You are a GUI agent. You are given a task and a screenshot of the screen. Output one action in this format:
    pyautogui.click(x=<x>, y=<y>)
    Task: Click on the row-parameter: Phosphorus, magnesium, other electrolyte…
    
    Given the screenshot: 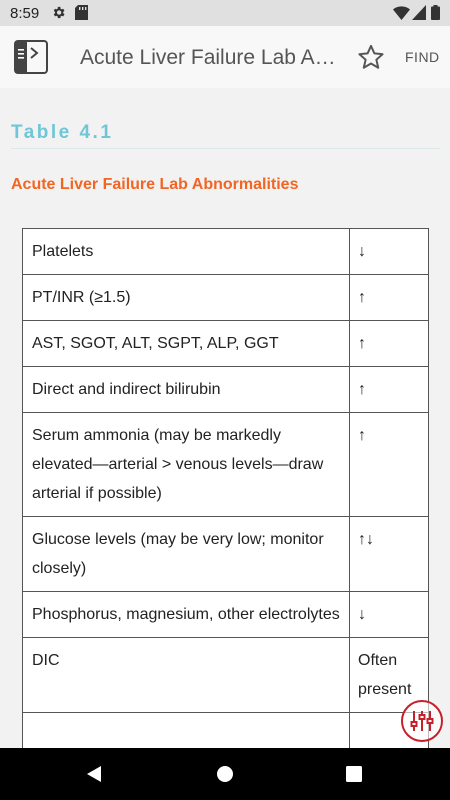 What is the action you would take?
    pyautogui.click(x=186, y=614)
    